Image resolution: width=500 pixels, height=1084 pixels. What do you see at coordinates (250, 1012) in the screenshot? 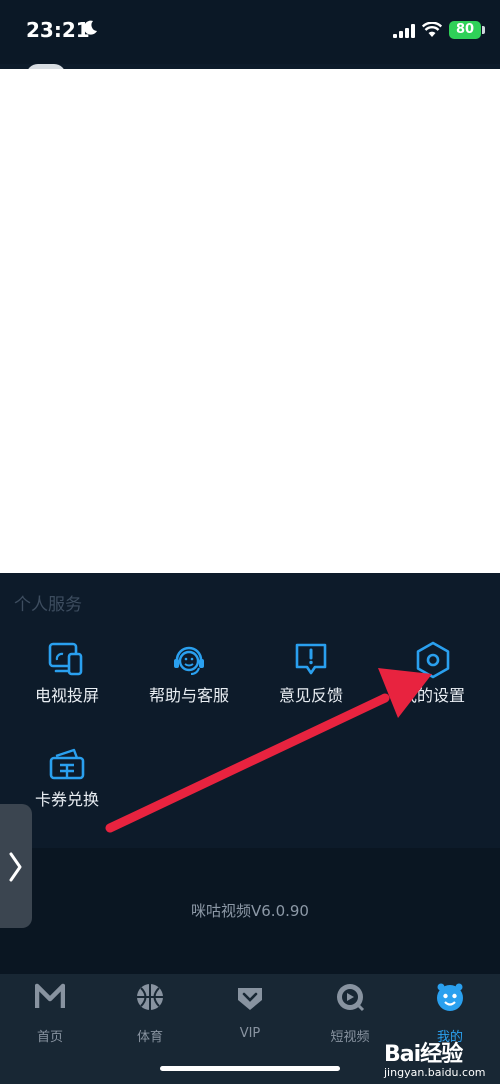
I see `tab-vip: VIP` at bounding box center [250, 1012].